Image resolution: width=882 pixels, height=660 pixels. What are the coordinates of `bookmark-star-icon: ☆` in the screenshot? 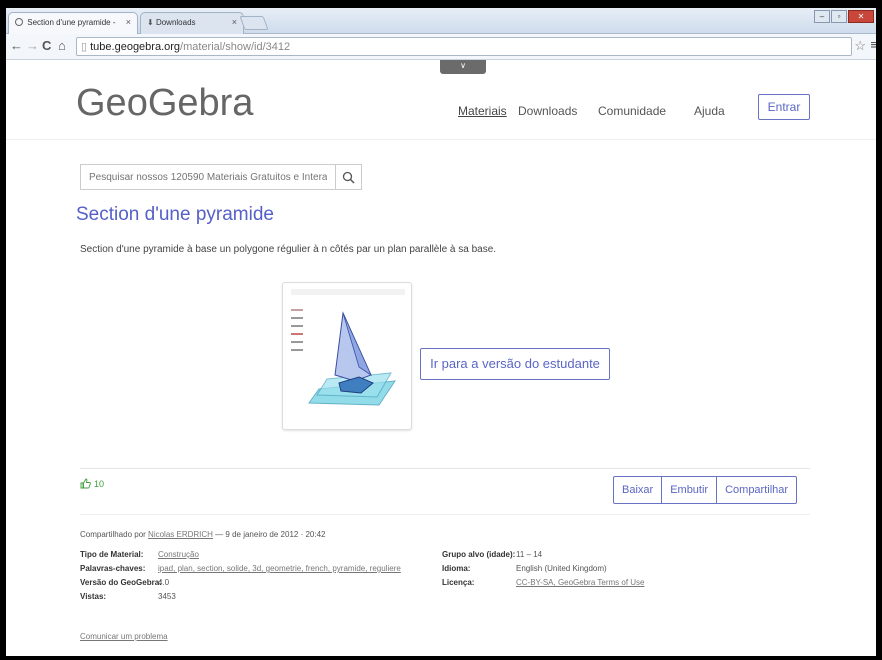 It's located at (860, 46).